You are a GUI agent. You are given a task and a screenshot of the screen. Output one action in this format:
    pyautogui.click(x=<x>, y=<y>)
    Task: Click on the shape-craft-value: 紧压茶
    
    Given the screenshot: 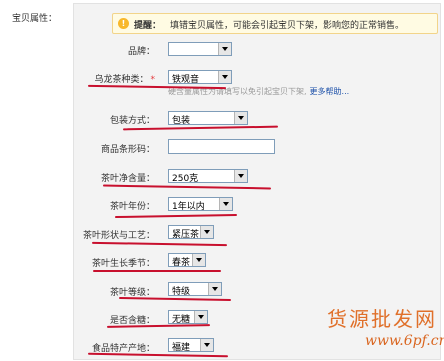 What is the action you would take?
    pyautogui.click(x=186, y=235)
    